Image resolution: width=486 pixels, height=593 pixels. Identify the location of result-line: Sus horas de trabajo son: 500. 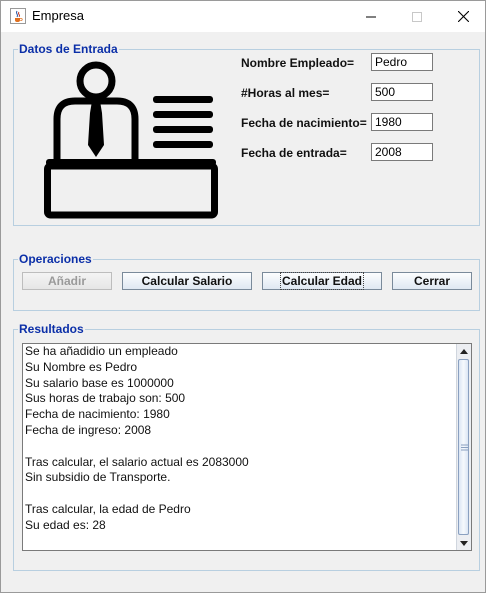
(105, 398).